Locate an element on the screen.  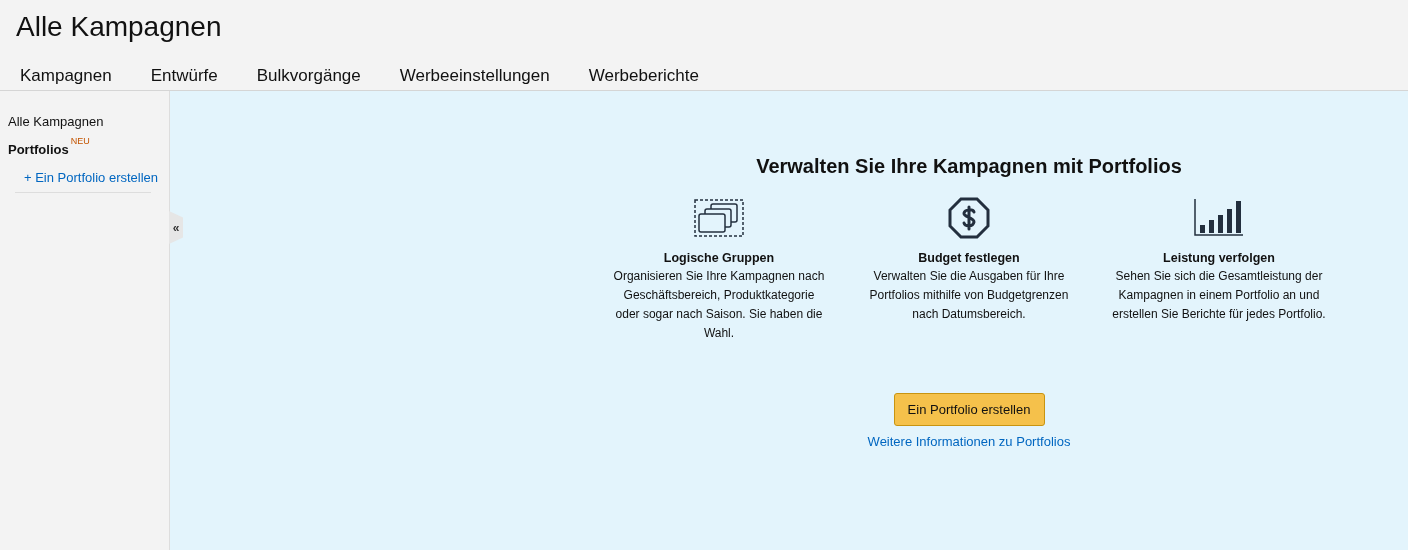
nav-tab: Bulkvorgänge is located at coordinates (308, 78).